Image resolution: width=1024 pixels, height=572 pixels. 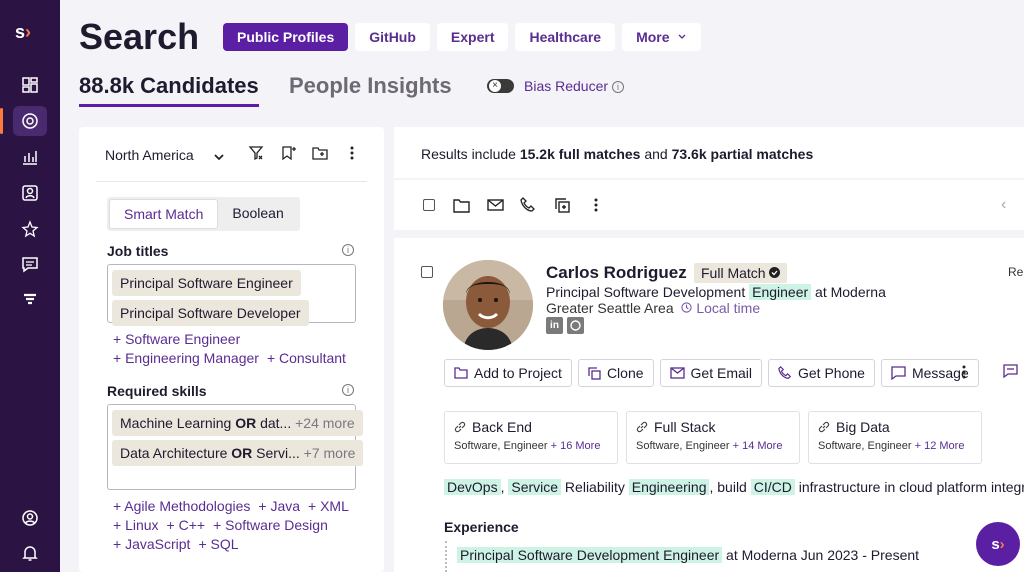 I want to click on job-title-chip: Principal Software Engineer, so click(x=206, y=283).